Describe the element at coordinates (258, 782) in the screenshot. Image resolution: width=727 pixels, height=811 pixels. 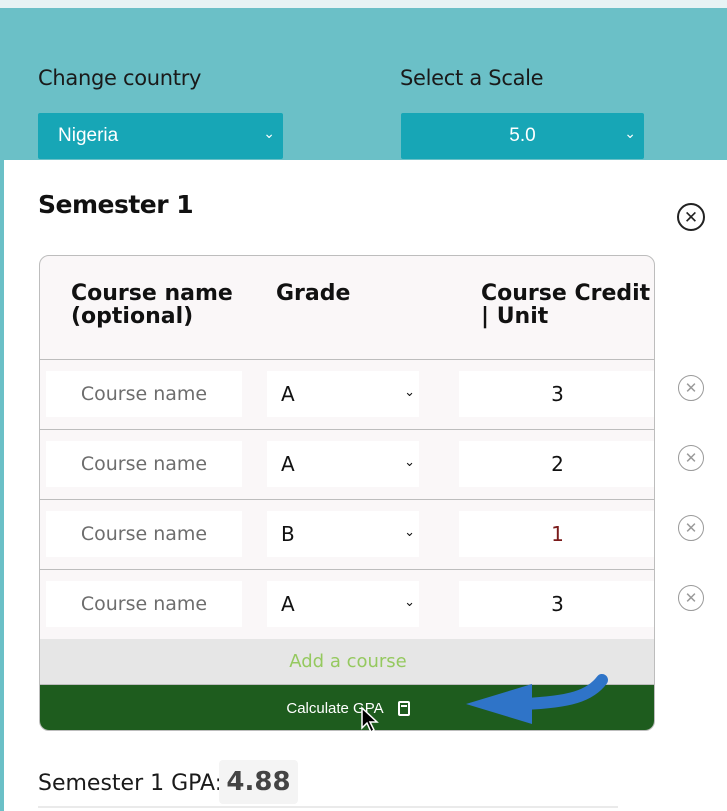
I see `gpa-value: 4.88` at that location.